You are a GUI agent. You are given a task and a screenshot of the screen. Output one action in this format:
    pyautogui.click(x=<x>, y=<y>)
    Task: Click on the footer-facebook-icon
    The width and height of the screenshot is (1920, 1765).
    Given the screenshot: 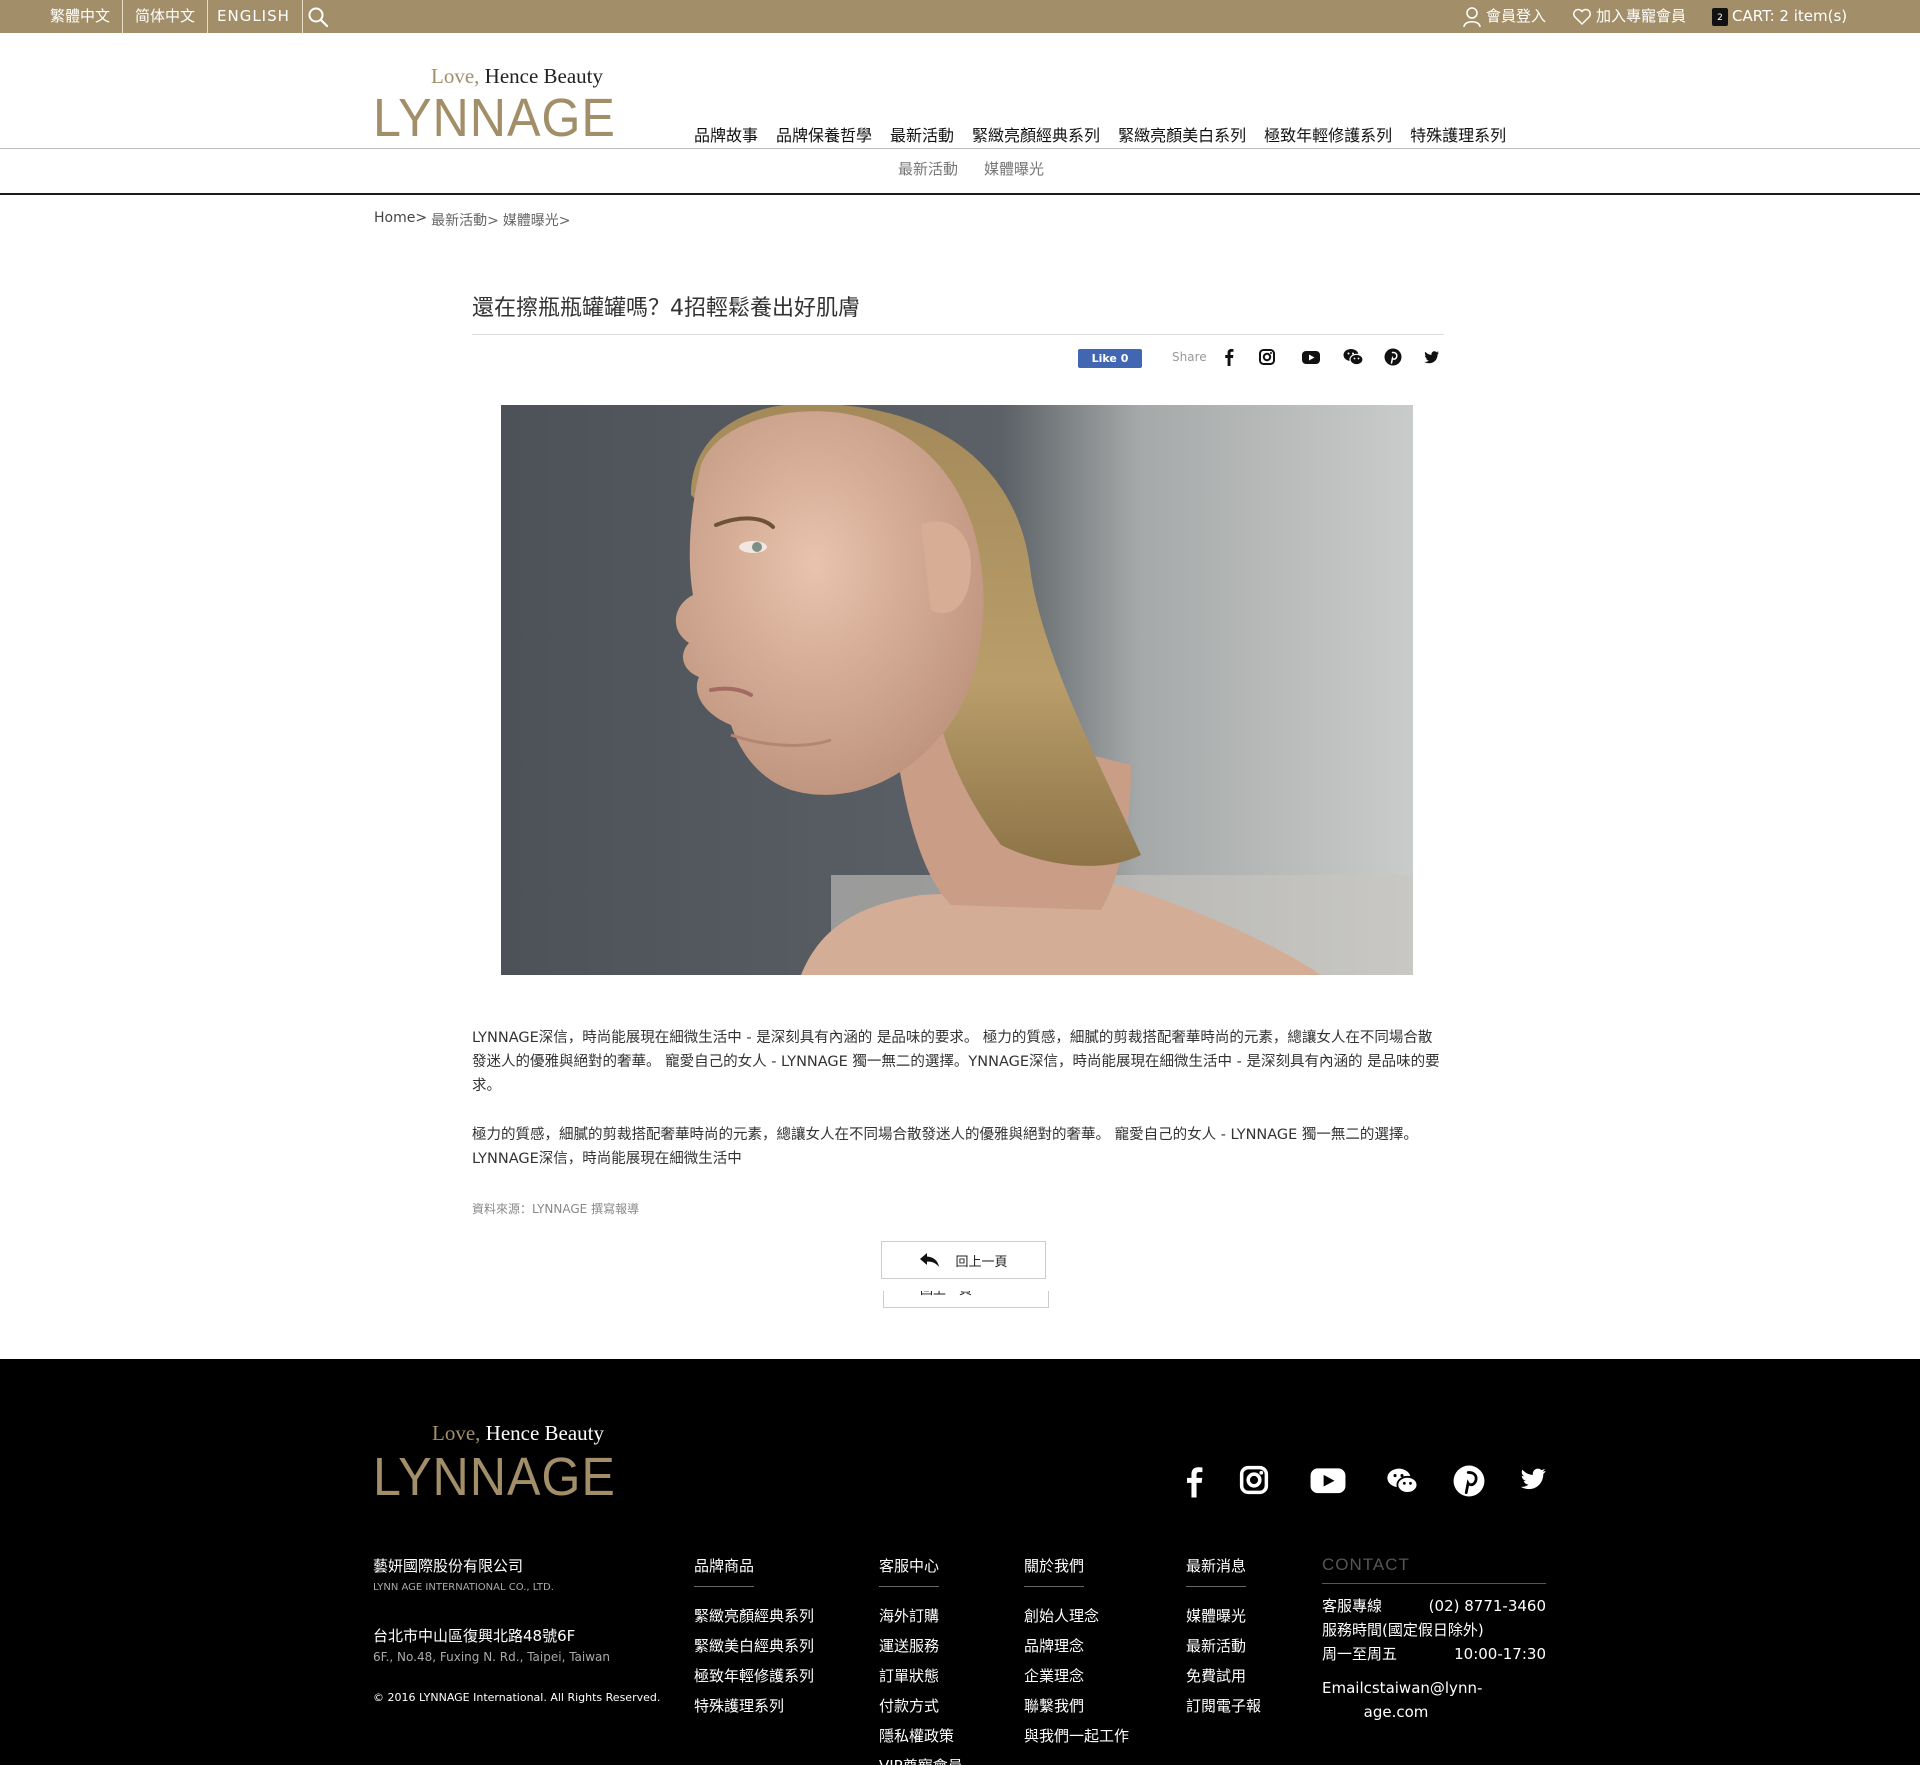 What is the action you would take?
    pyautogui.click(x=1194, y=1481)
    